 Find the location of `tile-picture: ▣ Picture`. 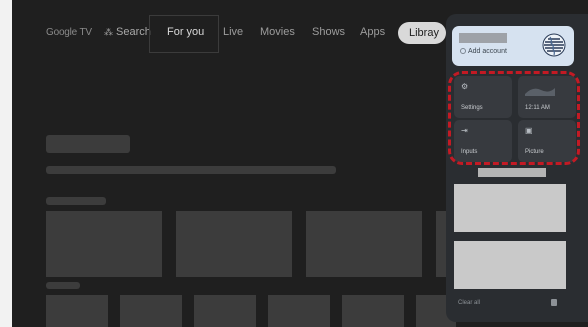

tile-picture: ▣ Picture is located at coordinates (547, 141).